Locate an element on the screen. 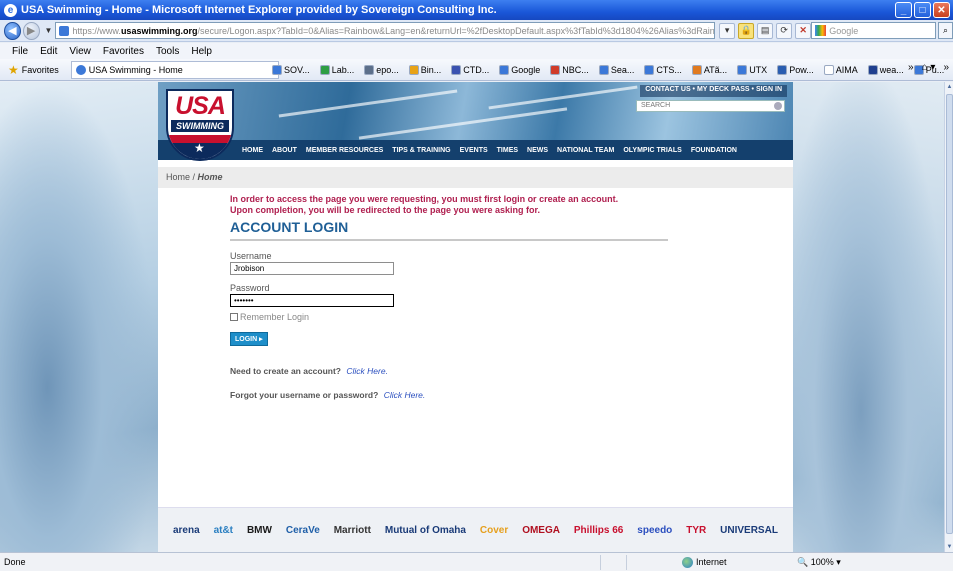  top-links: CONTACT US • MY DECK PASS • SIGN IN is located at coordinates (713, 91).